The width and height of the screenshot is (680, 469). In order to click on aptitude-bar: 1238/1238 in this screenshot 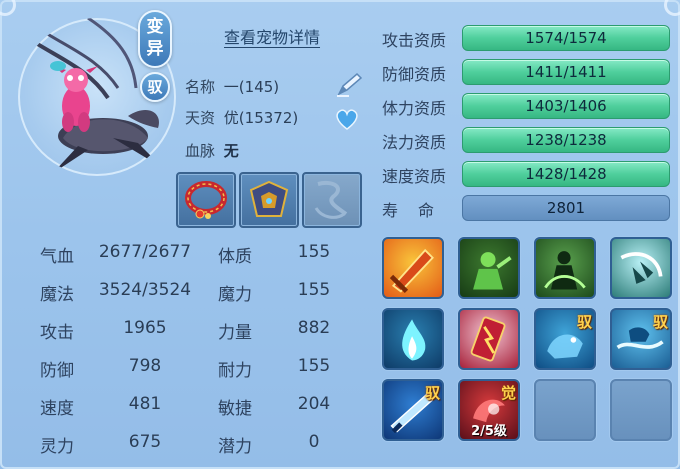, I will do `click(566, 140)`.